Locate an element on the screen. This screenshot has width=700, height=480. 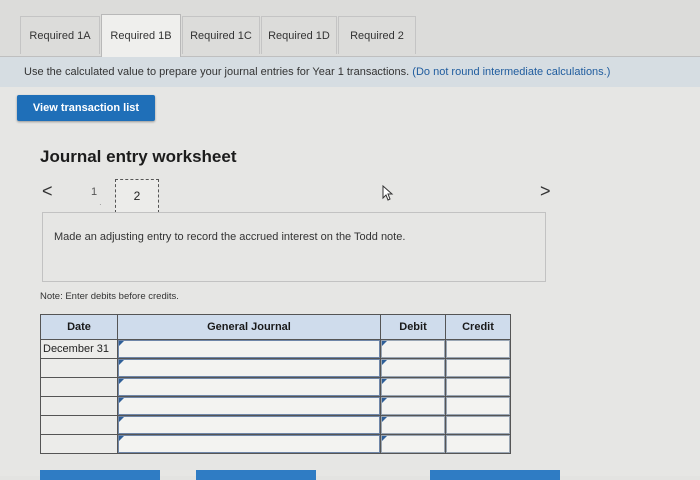
tab-required-2: Required 2 is located at coordinates (377, 35).